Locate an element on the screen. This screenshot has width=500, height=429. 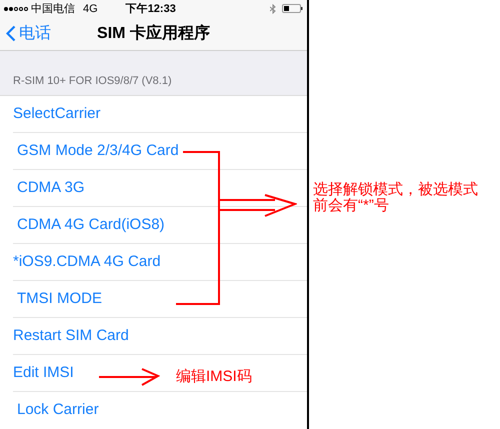
menu-item: CDMA 4G Card(iOS8) is located at coordinates (89, 225).